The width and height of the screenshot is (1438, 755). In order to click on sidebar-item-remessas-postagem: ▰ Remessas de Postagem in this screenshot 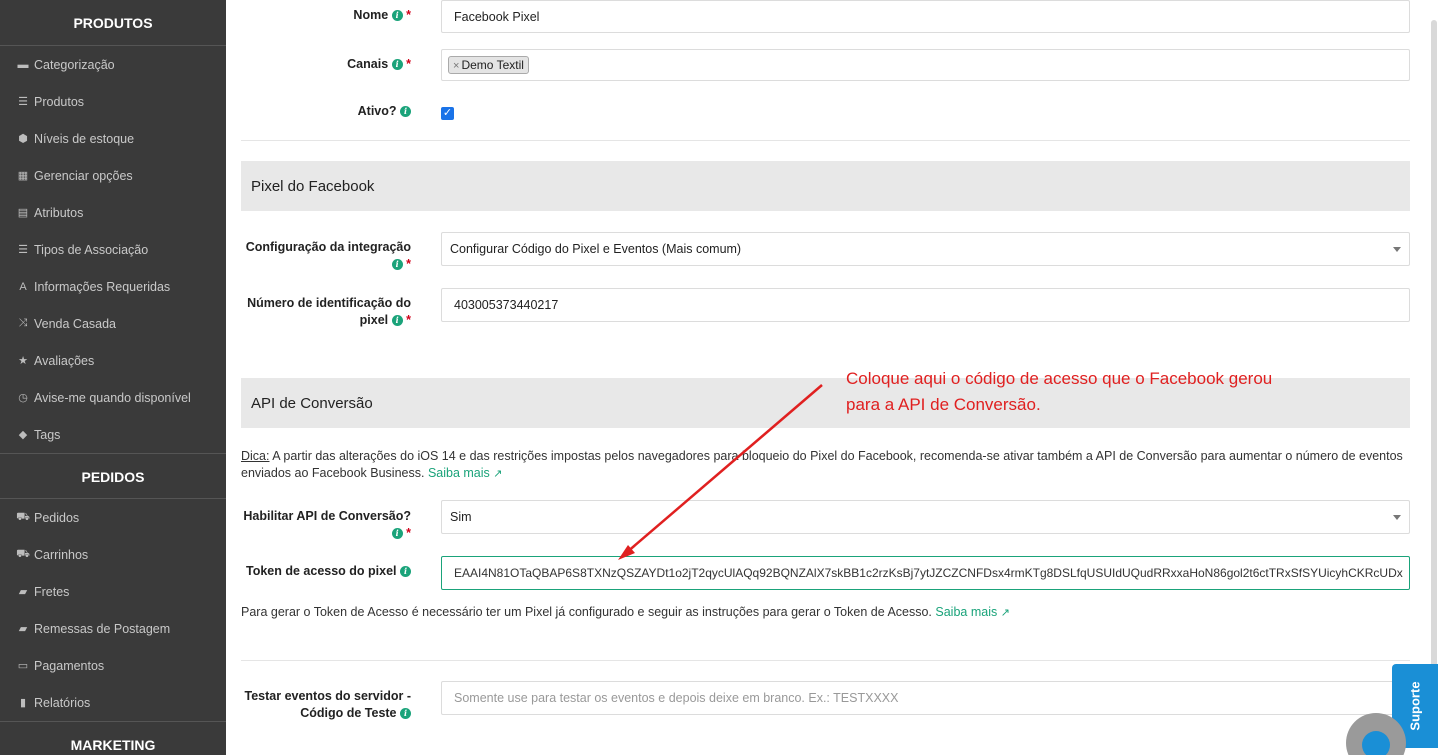, I will do `click(113, 628)`.